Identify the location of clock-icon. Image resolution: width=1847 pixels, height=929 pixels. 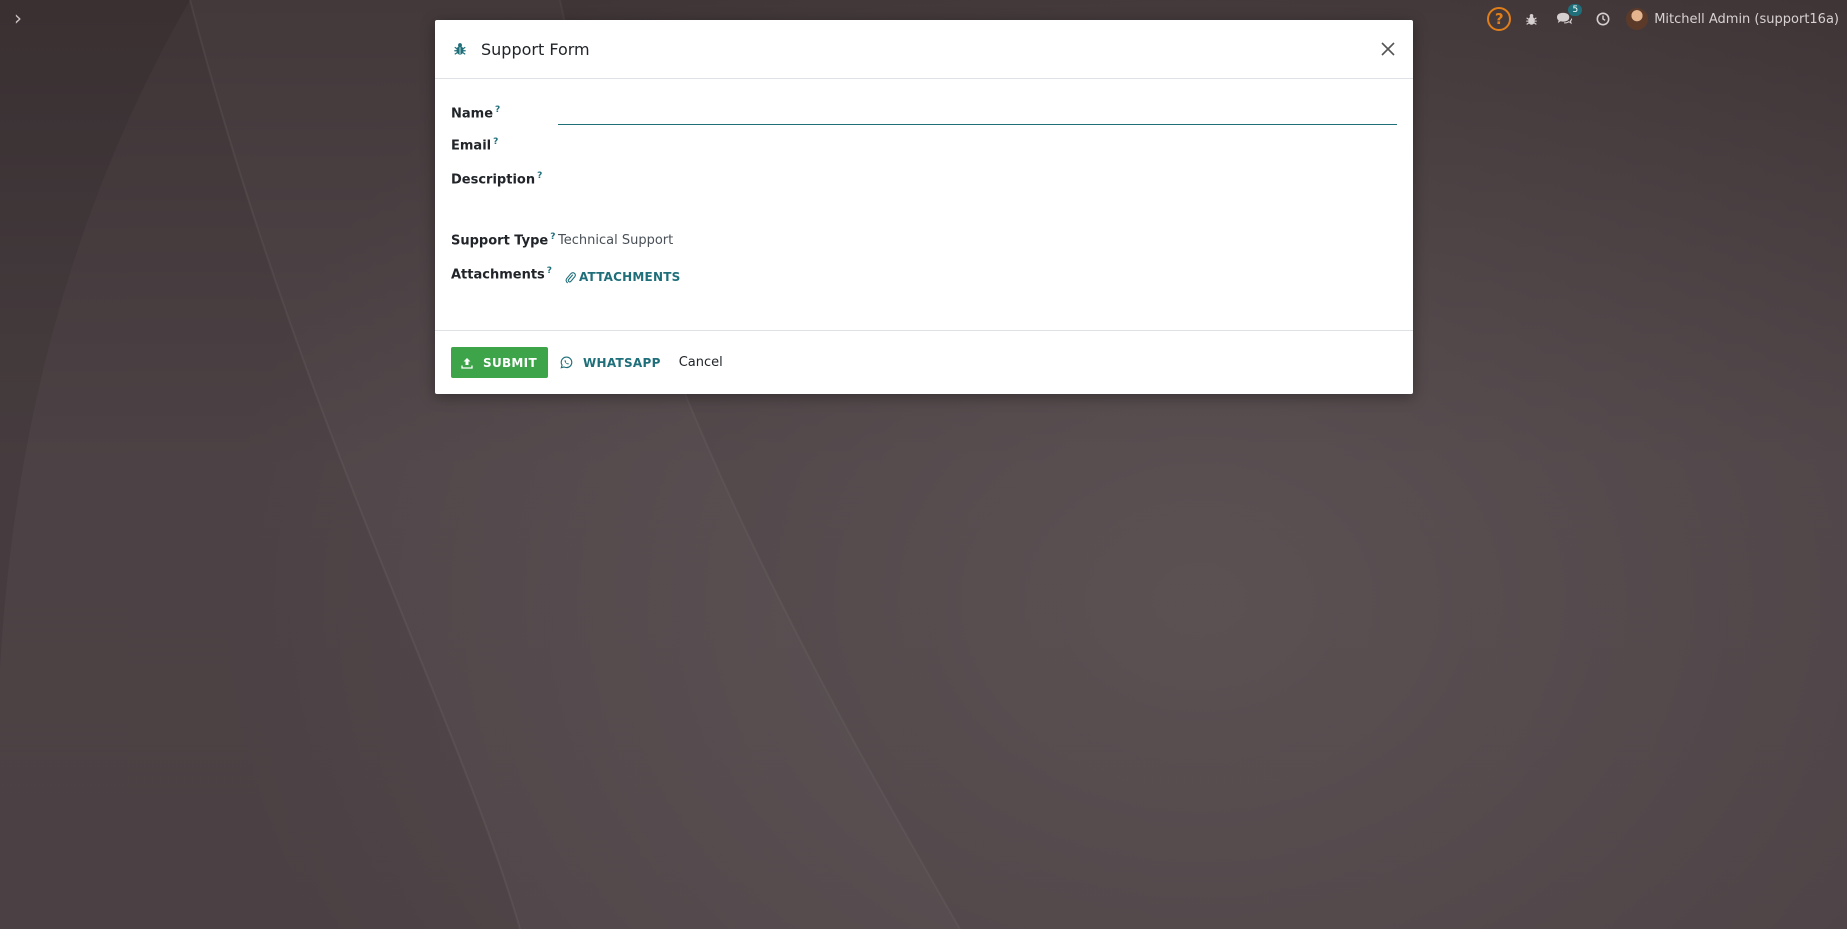
(1603, 19).